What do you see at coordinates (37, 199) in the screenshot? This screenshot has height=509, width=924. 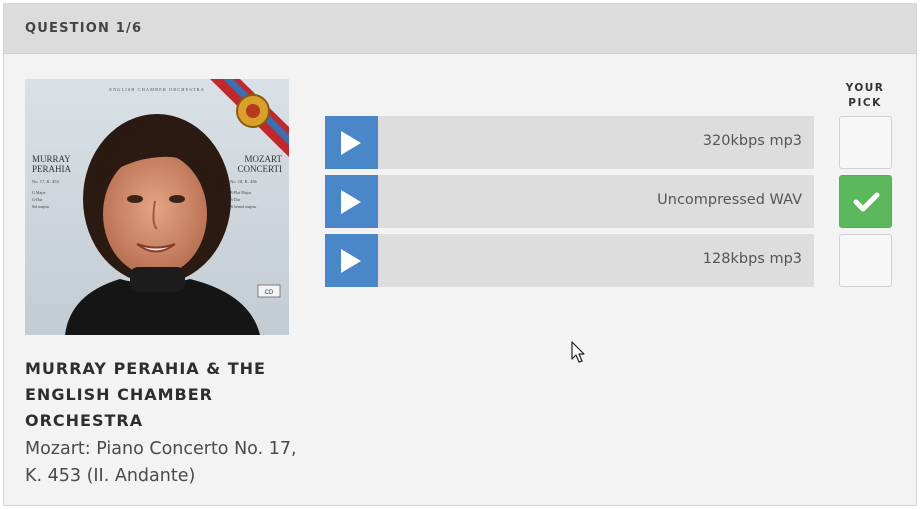 I see `cover-left-detail-3: G-Dur` at bounding box center [37, 199].